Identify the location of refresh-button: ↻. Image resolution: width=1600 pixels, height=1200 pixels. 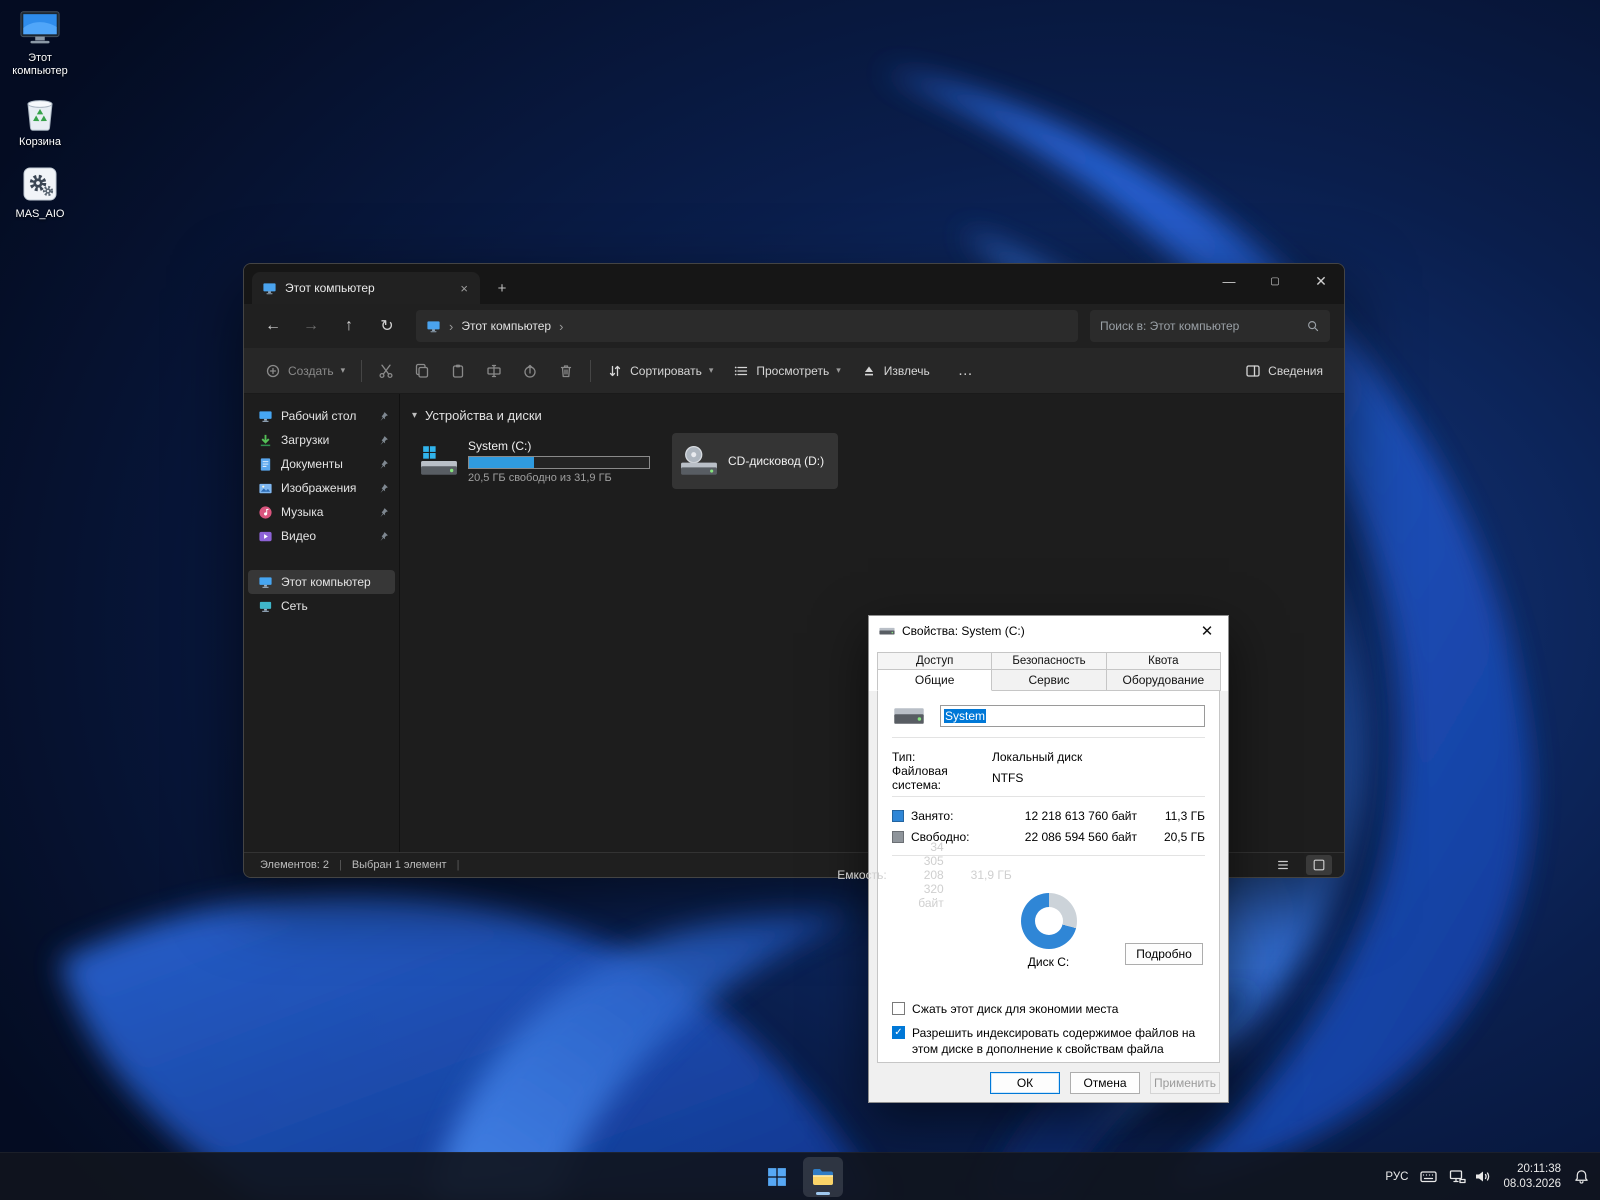
(387, 326).